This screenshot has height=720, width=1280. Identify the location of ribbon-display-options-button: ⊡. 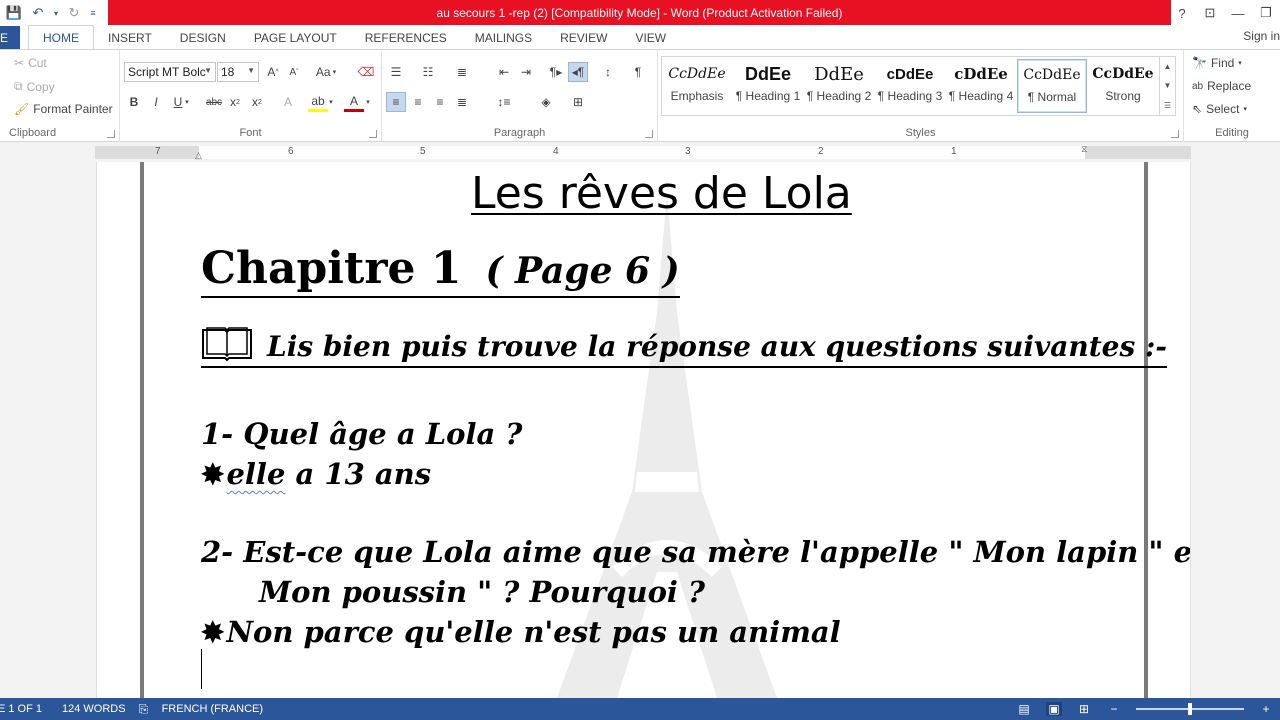
(1210, 13).